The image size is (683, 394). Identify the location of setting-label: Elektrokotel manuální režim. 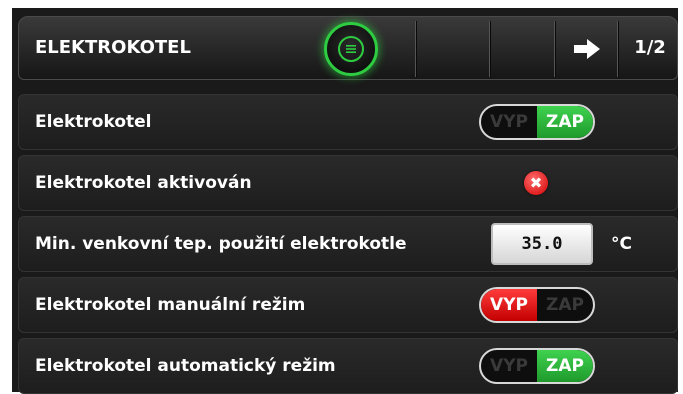
(170, 305).